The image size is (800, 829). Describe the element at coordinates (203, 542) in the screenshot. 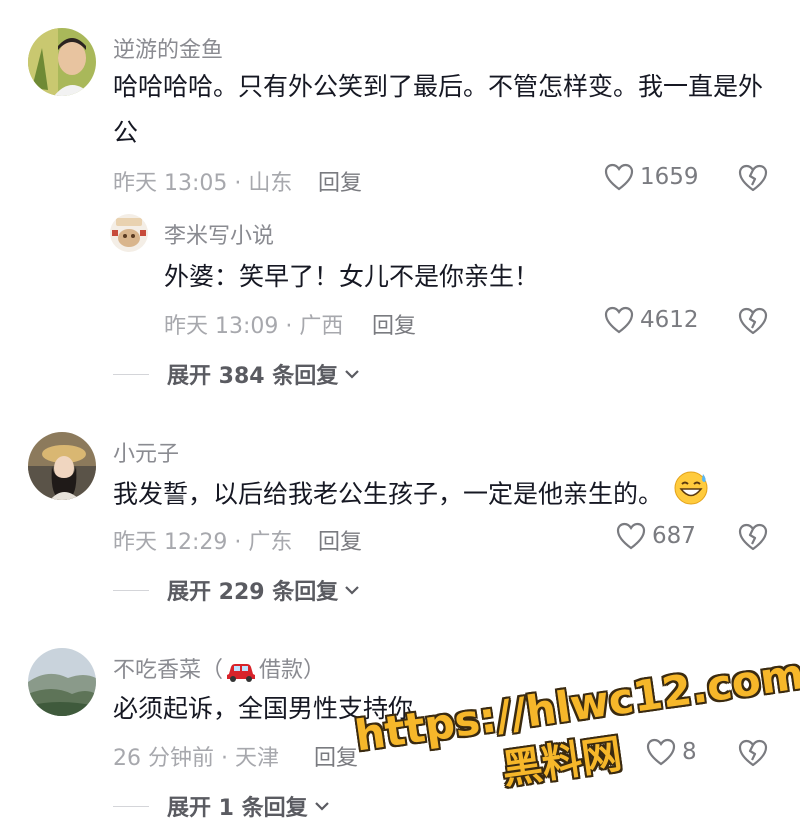

I see `time-location: 昨天 12:29 · 广东` at that location.